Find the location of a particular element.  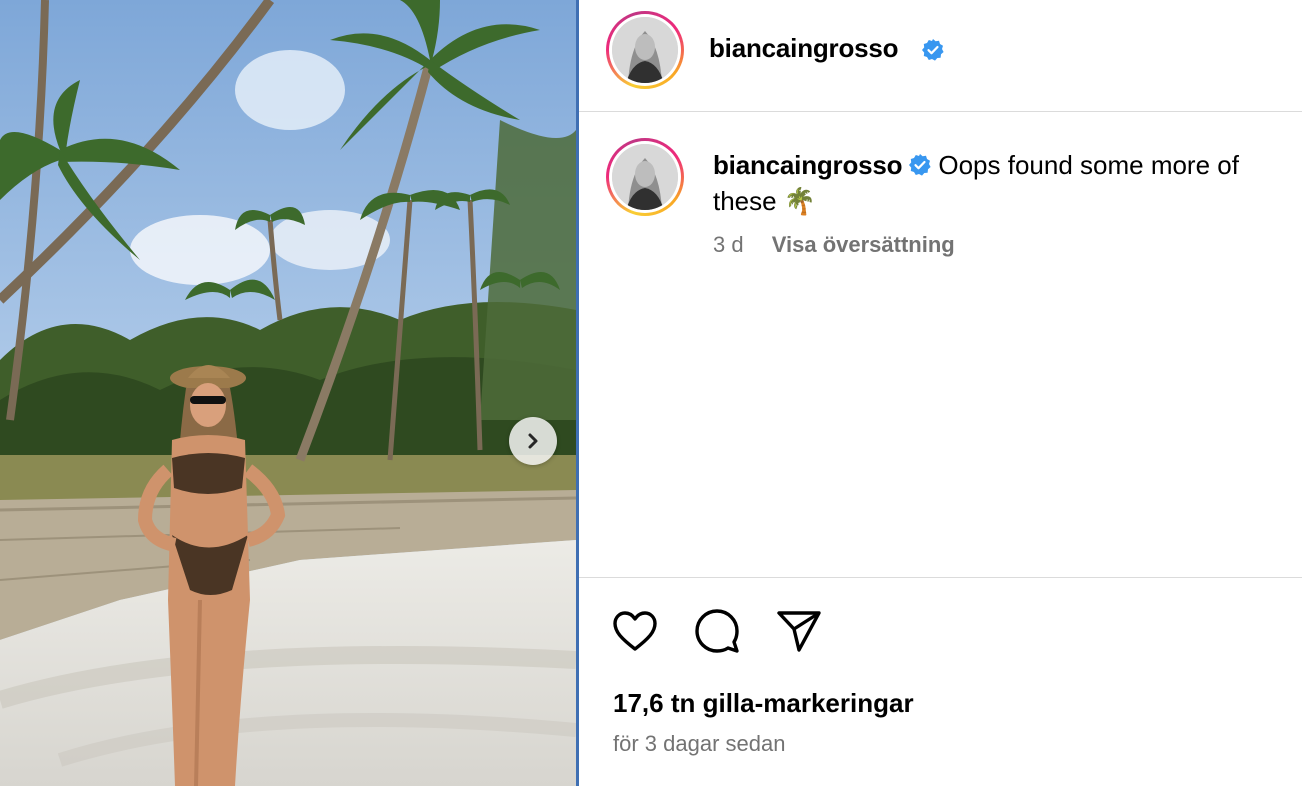

paper-plane-icon is located at coordinates (799, 631).